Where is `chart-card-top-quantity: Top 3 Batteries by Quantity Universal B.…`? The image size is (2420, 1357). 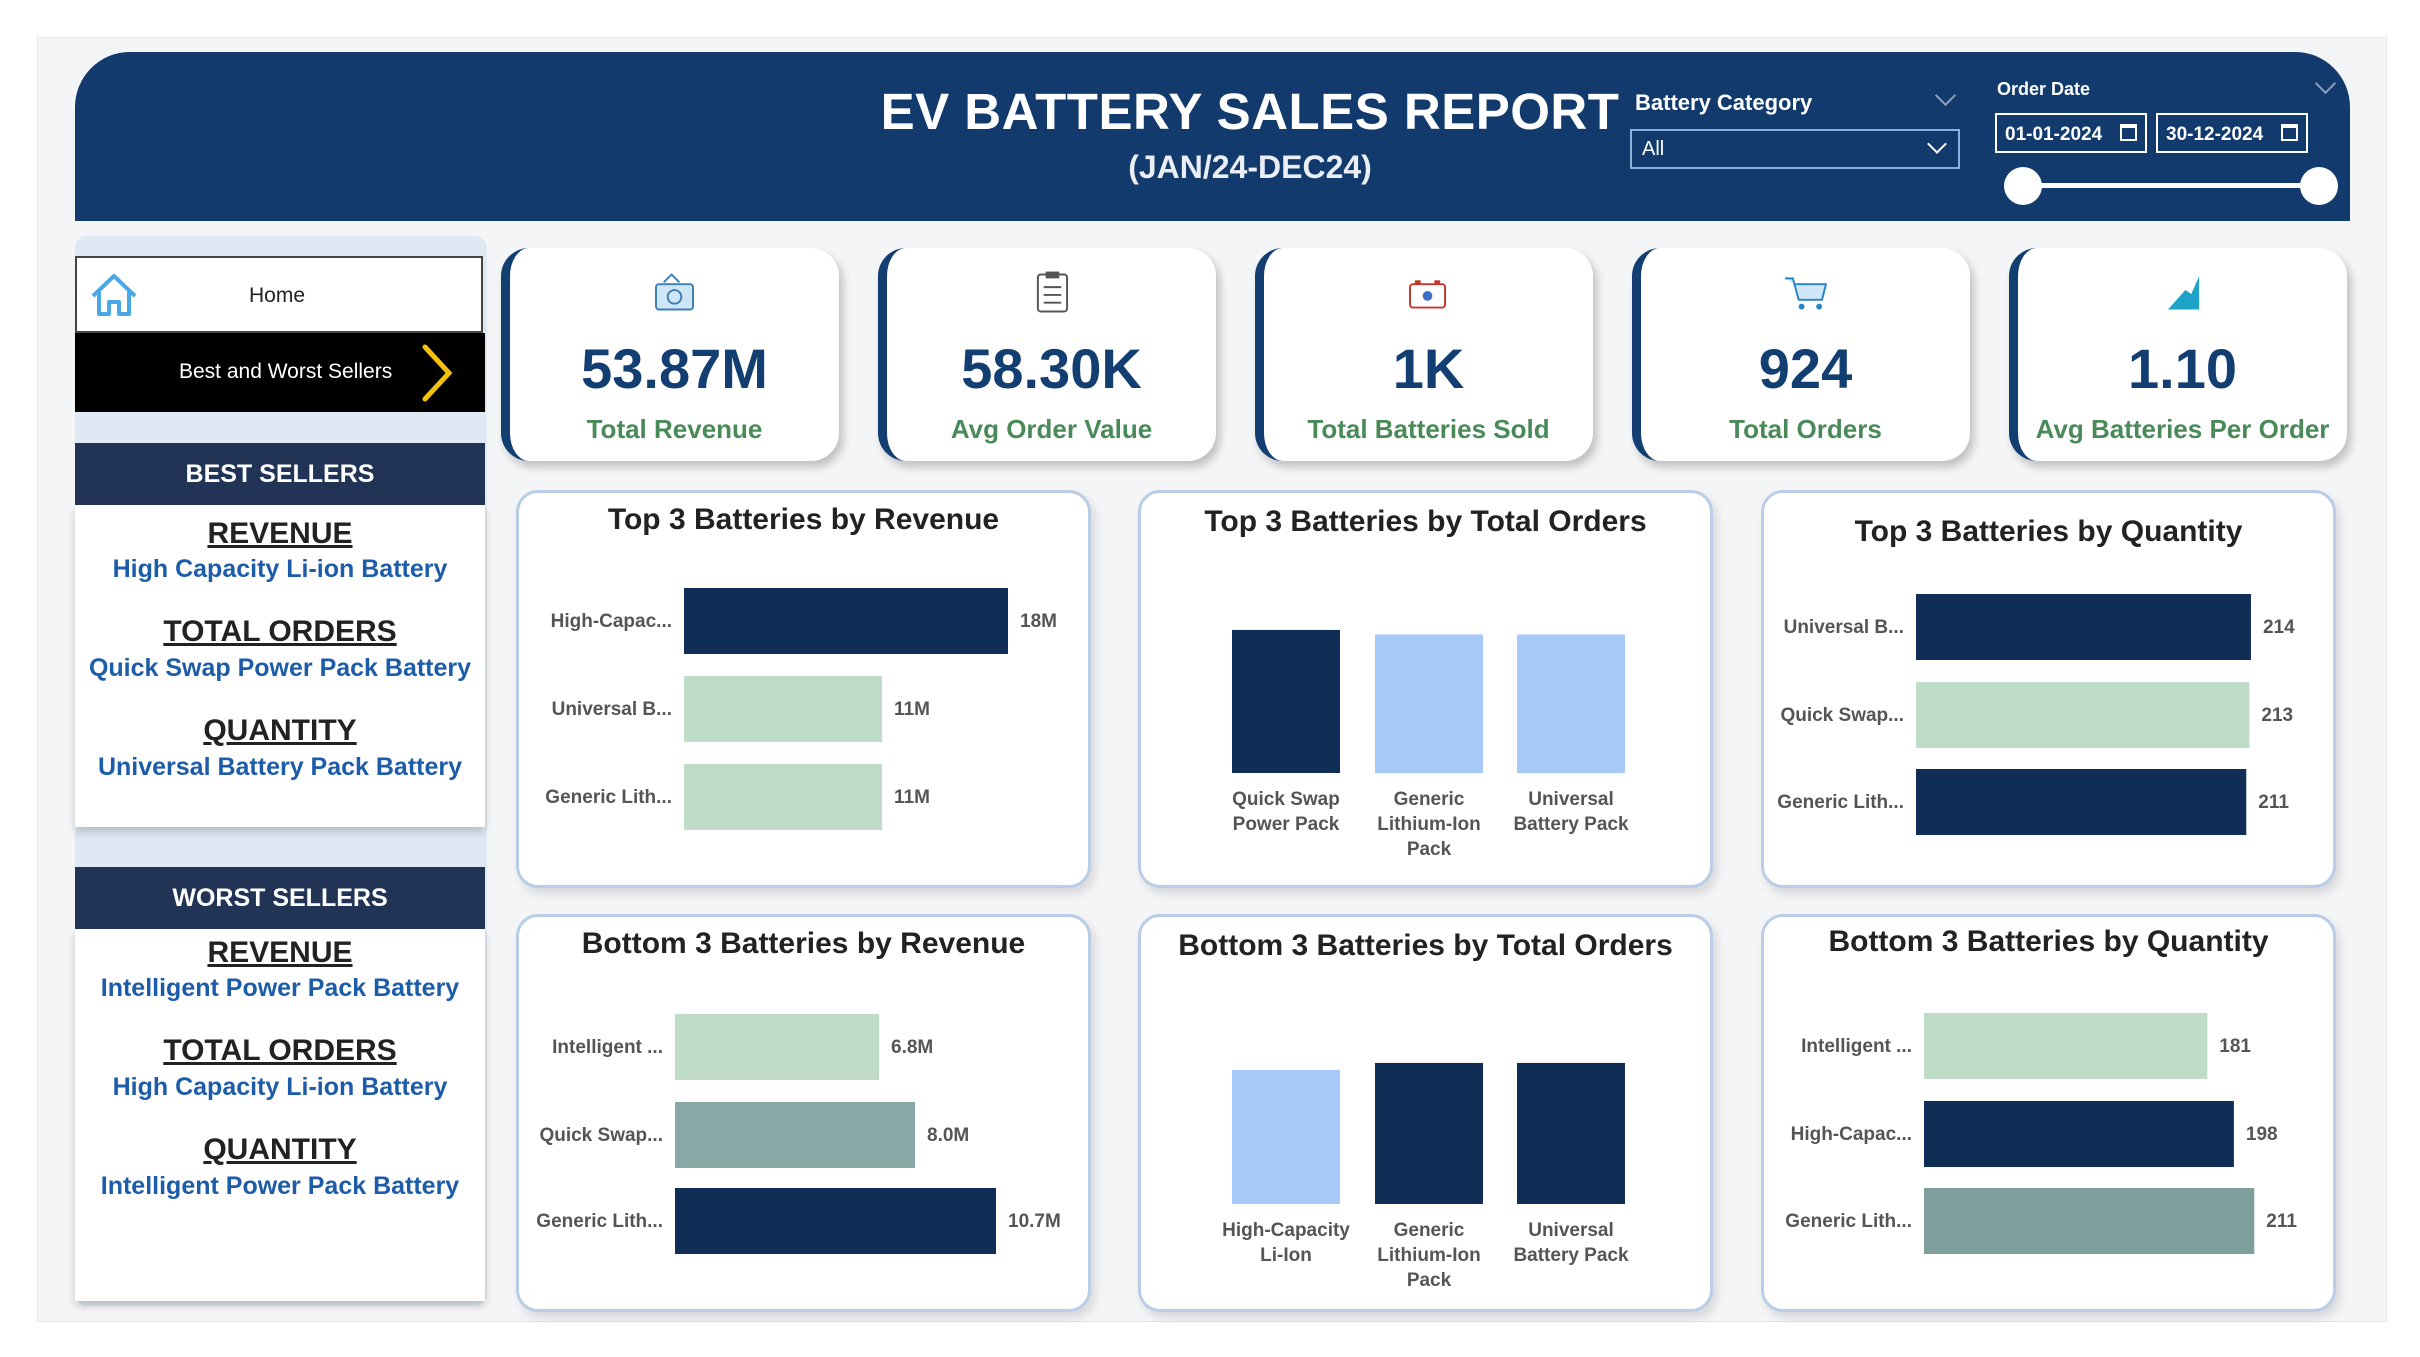 chart-card-top-quantity: Top 3 Batteries by Quantity Universal B.… is located at coordinates (2048, 689).